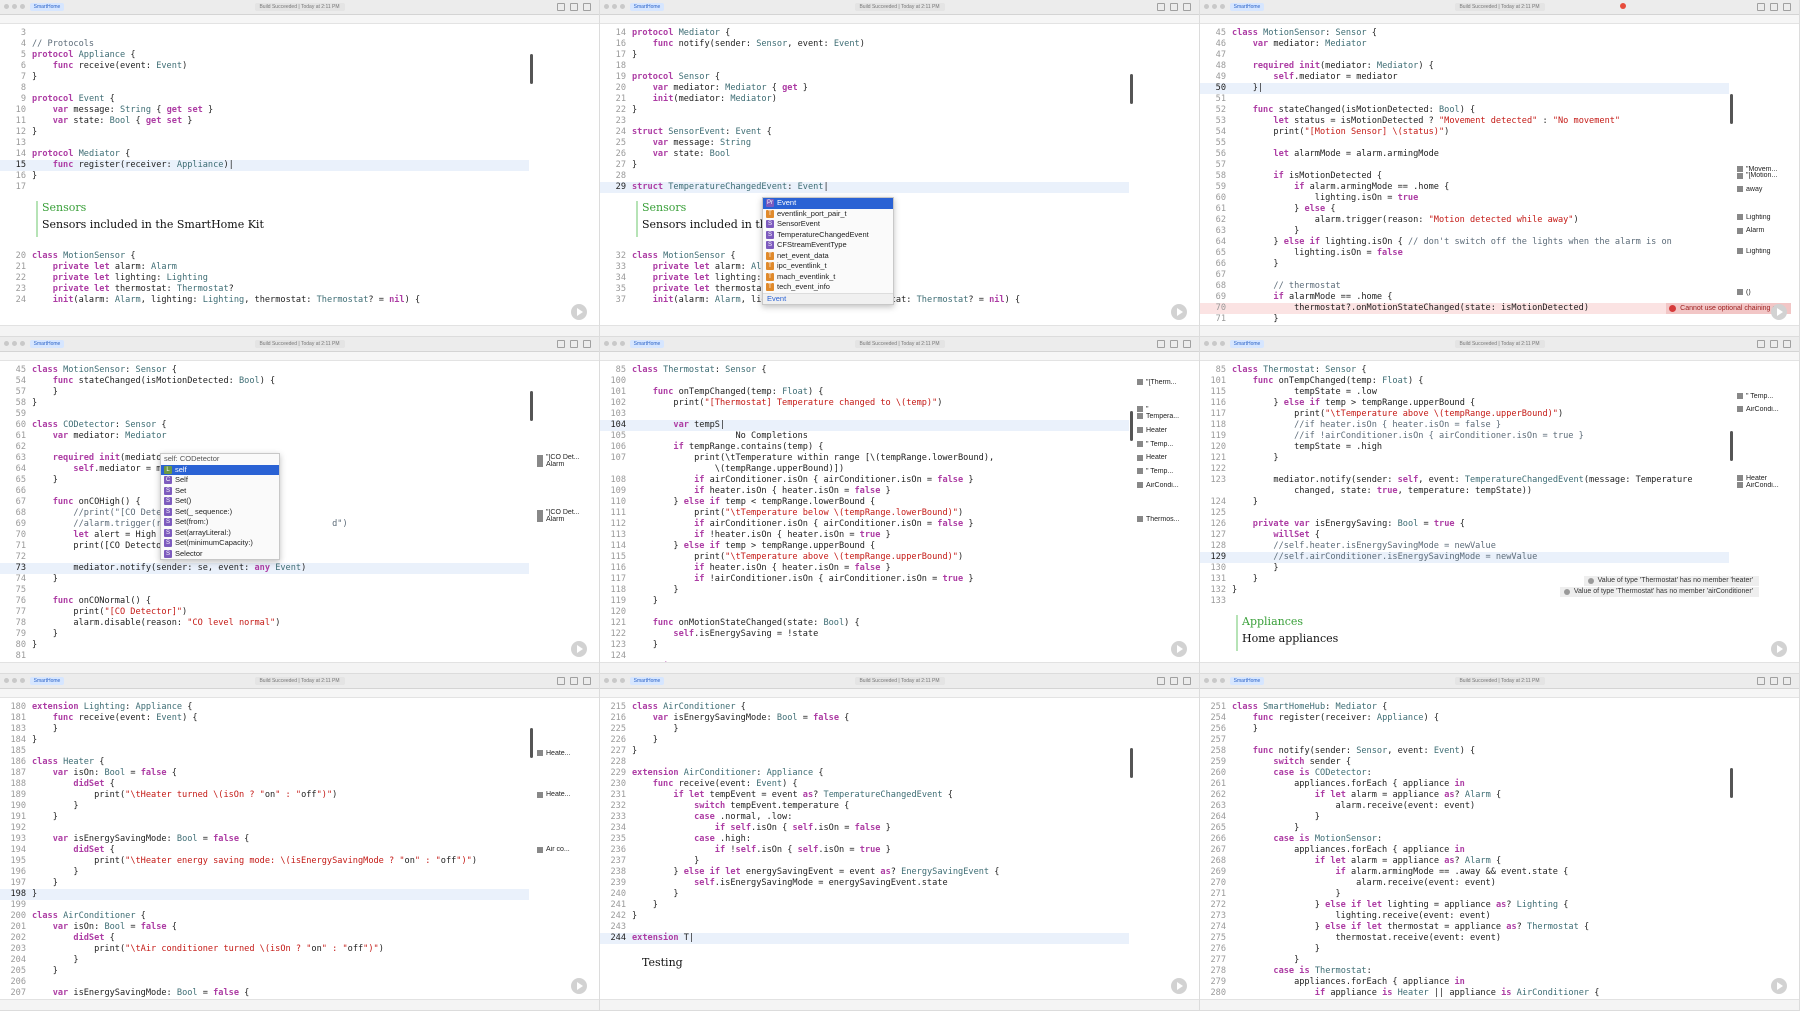 The image size is (1800, 1011). I want to click on code-line: 234 if self.isOn { self.isOn = false }, so click(864, 828).